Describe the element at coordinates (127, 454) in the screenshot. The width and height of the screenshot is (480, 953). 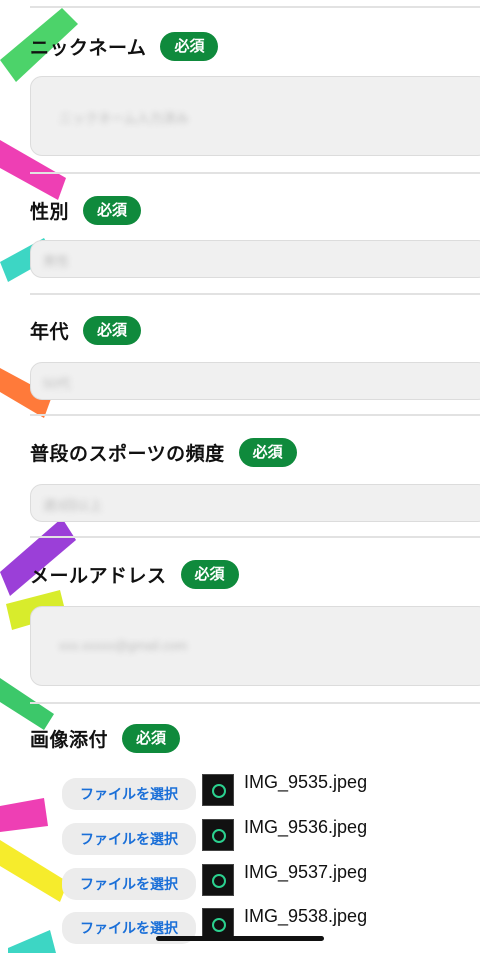
I see `sports-frequency-label: 普段のスポーツの頻度` at that location.